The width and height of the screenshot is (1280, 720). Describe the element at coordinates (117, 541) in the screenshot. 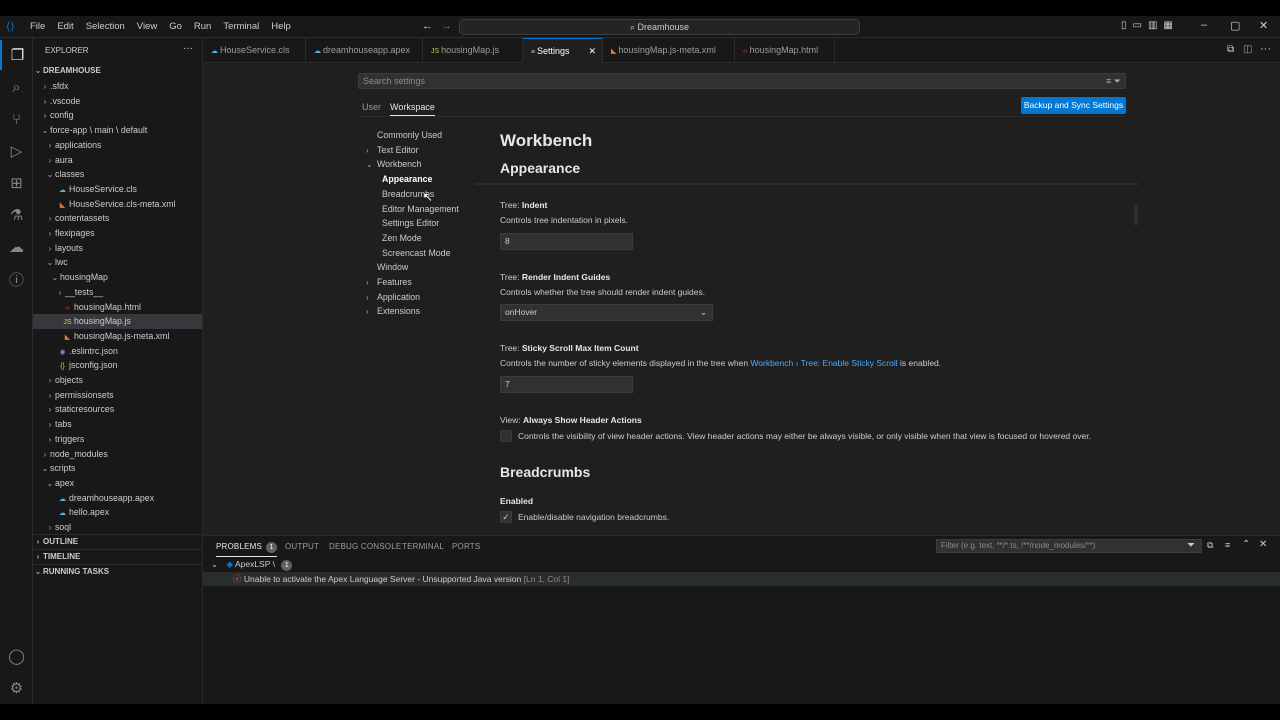

I see `outline-section: › OUTLINE` at that location.